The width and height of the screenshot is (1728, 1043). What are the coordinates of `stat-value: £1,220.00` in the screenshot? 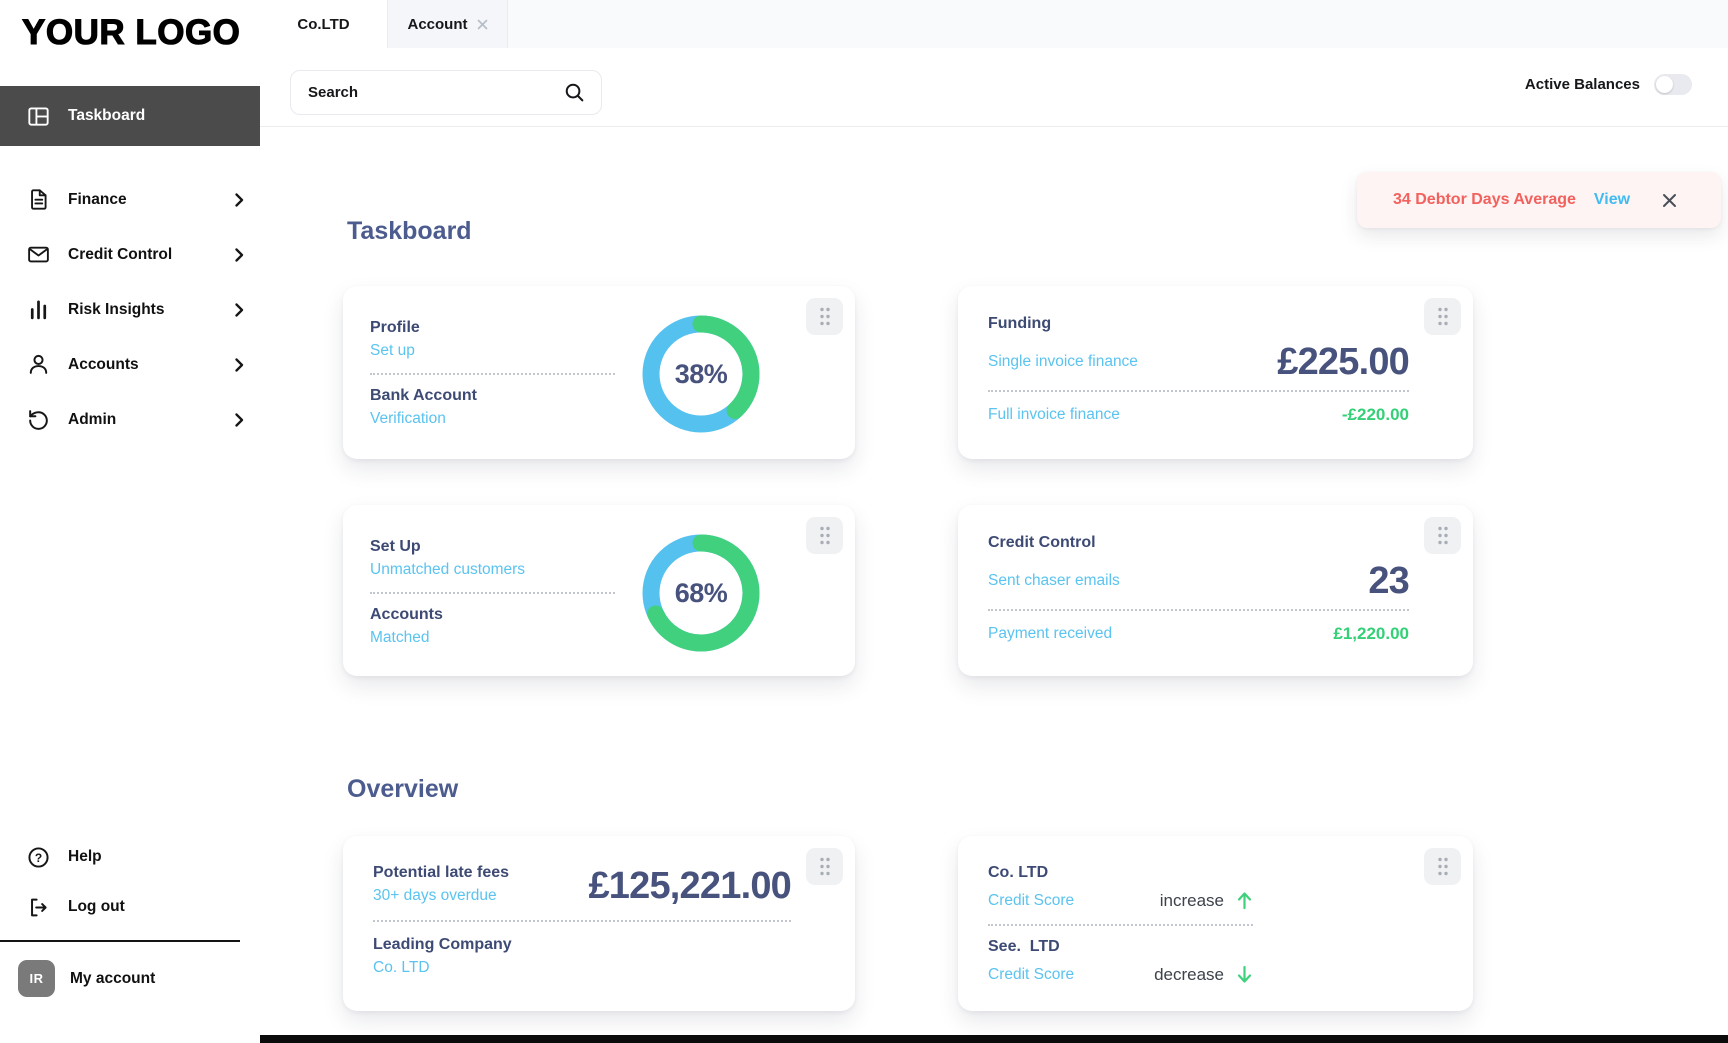 It's located at (1371, 633).